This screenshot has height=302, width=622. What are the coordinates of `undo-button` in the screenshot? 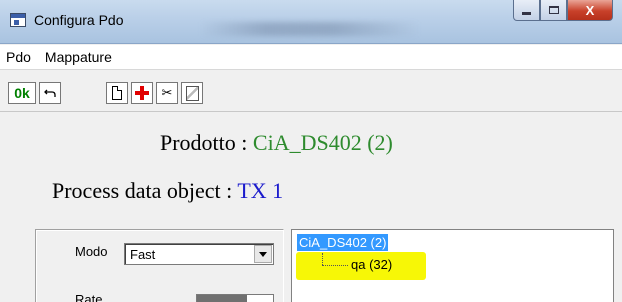 It's located at (50, 93).